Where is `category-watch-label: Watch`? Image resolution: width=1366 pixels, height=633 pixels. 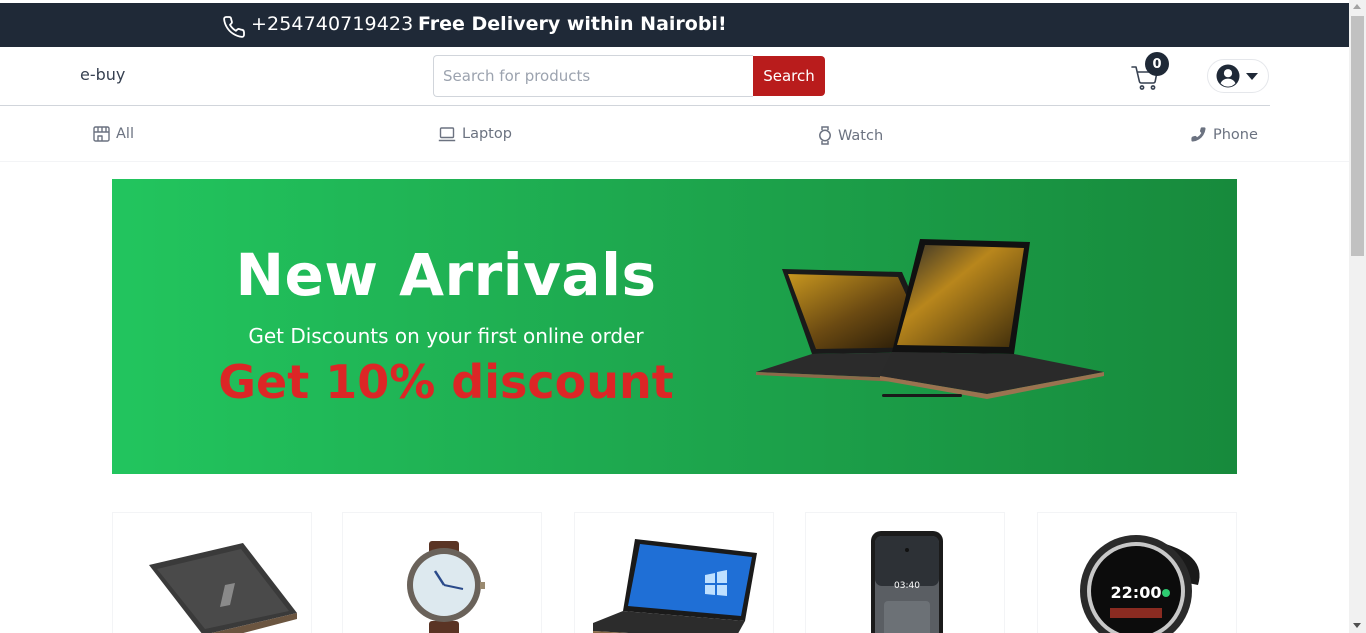
category-watch-label: Watch is located at coordinates (861, 135).